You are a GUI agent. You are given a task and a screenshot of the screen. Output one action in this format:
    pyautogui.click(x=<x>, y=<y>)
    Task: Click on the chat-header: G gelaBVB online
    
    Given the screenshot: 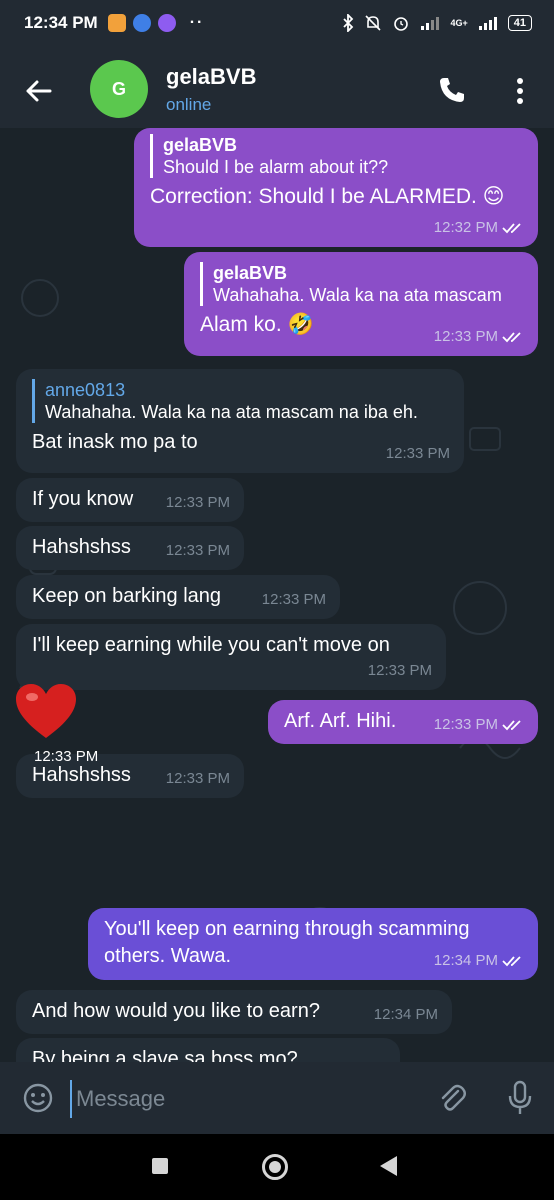 What is the action you would take?
    pyautogui.click(x=277, y=89)
    